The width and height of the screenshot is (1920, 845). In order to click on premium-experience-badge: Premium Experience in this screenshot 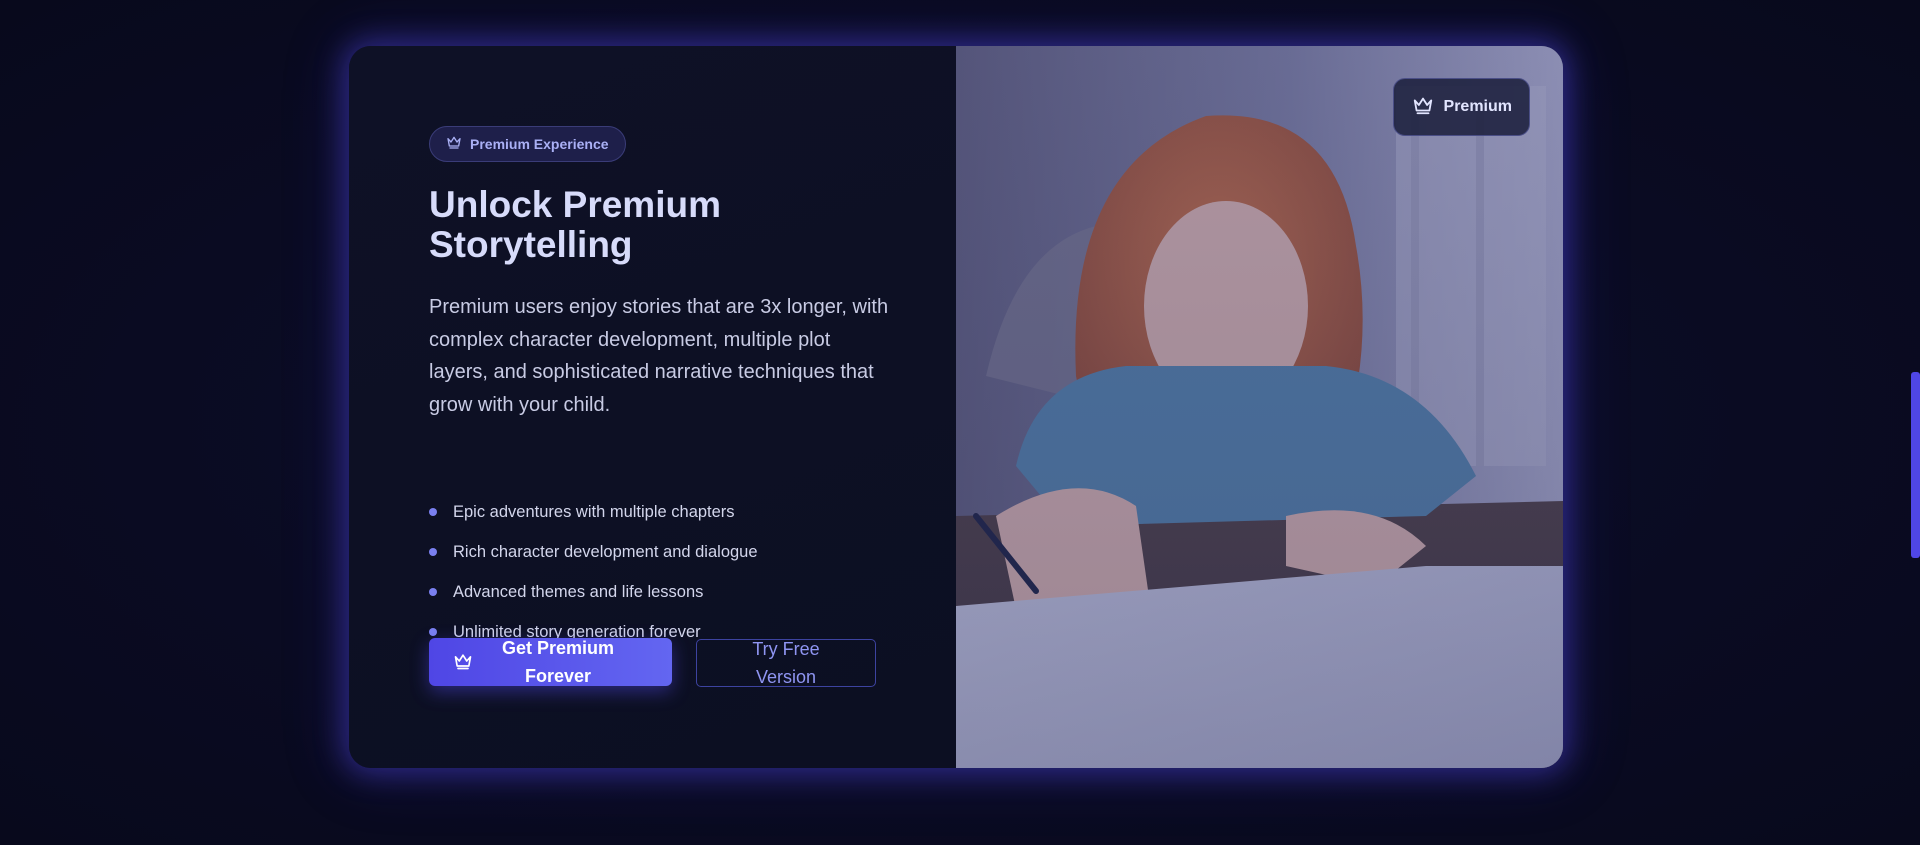, I will do `click(527, 144)`.